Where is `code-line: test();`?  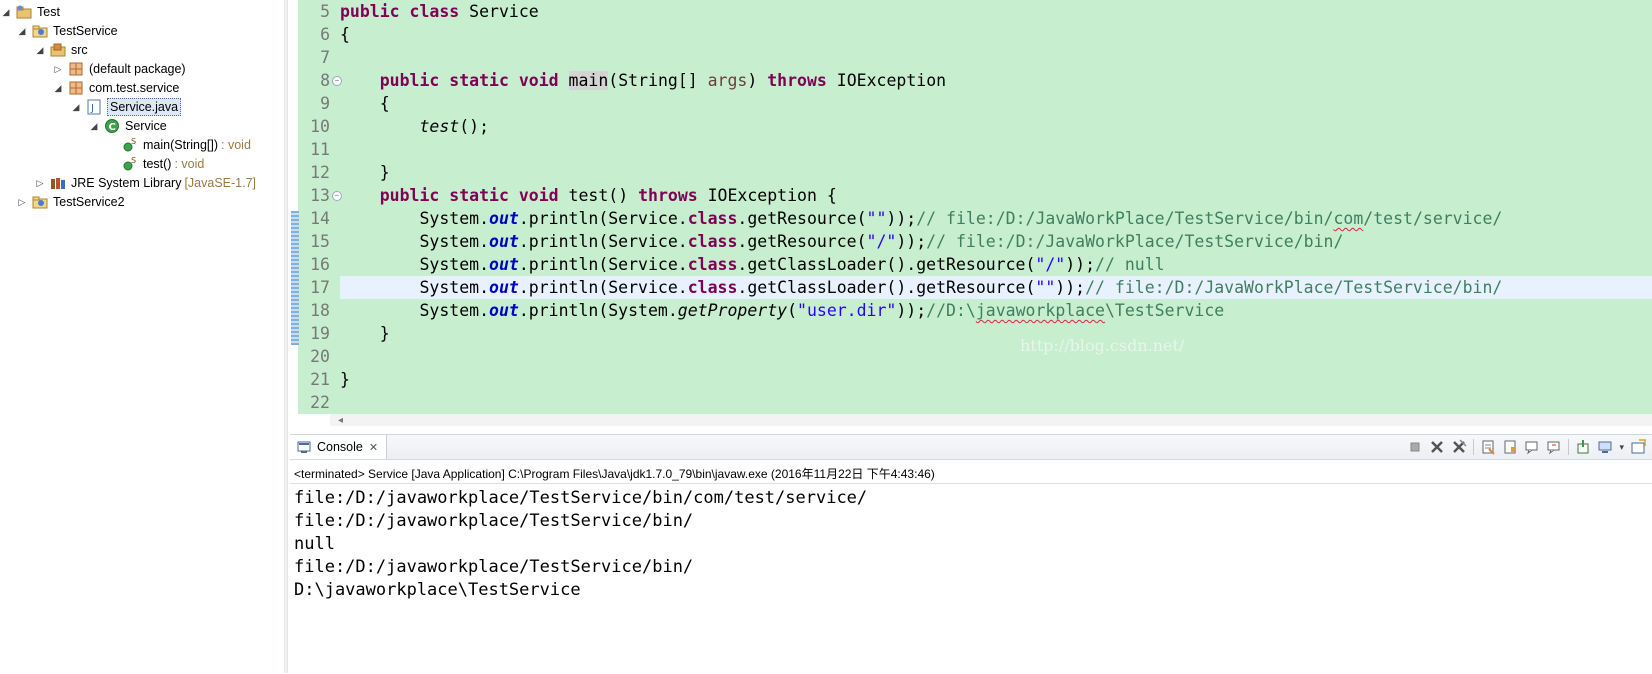 code-line: test(); is located at coordinates (996, 126).